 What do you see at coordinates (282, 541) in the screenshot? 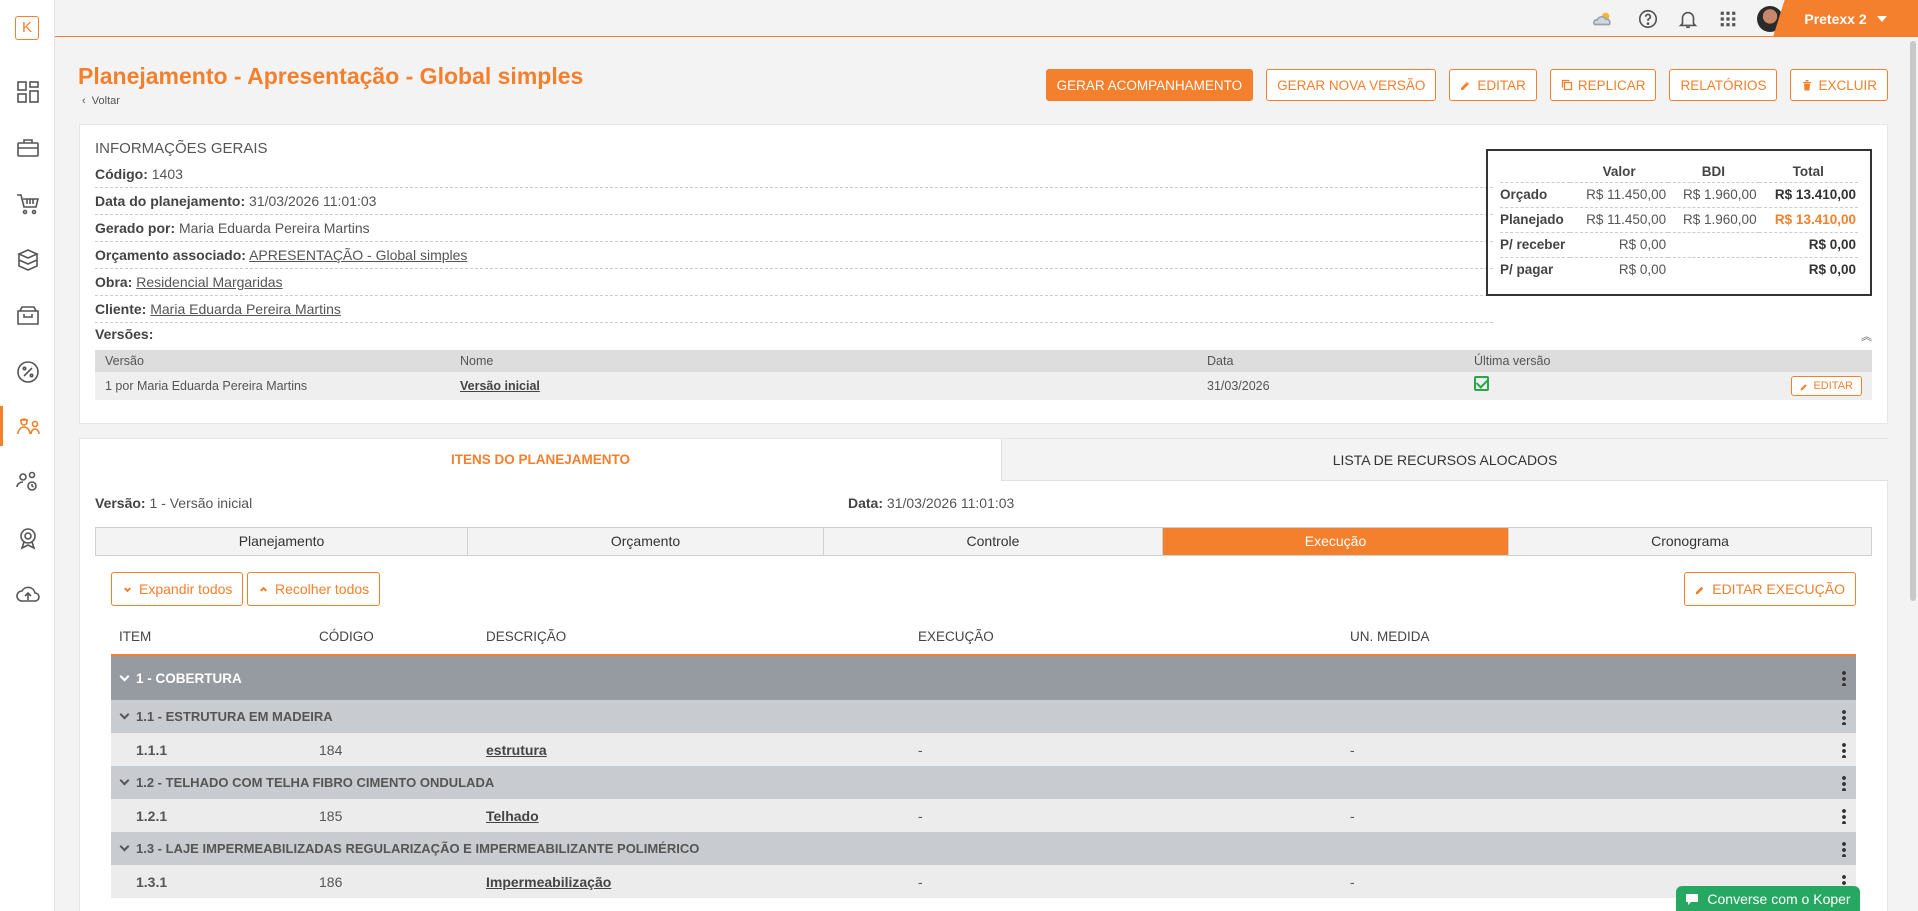
I see `subtab-planejamento: Planejamento` at bounding box center [282, 541].